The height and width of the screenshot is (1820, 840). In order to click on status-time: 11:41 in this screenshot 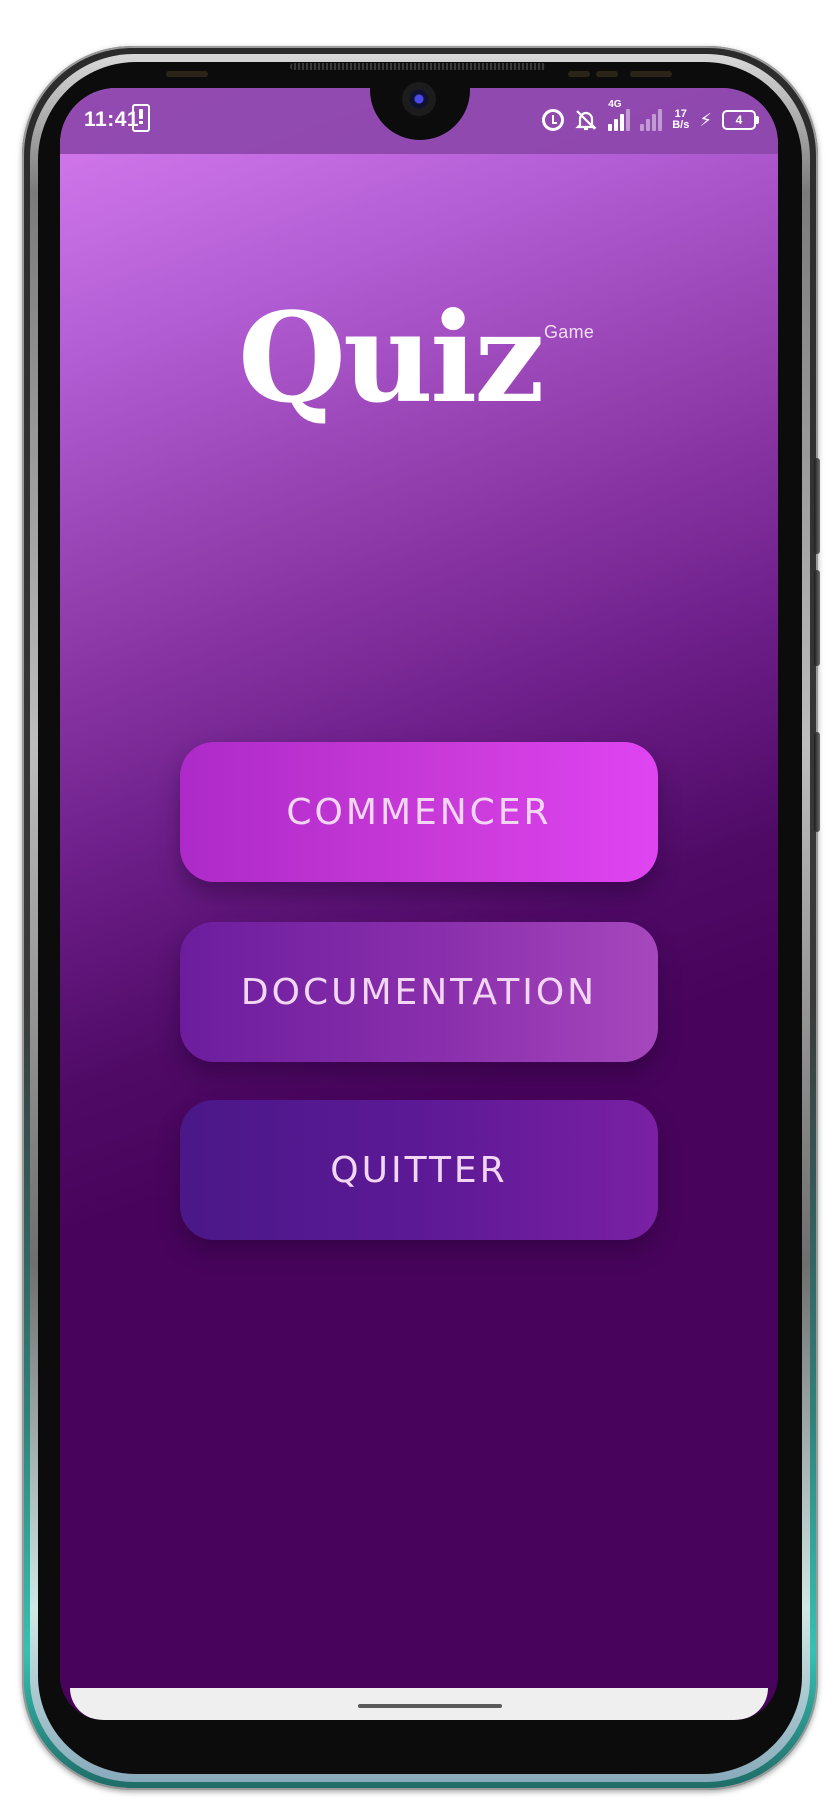, I will do `click(112, 119)`.